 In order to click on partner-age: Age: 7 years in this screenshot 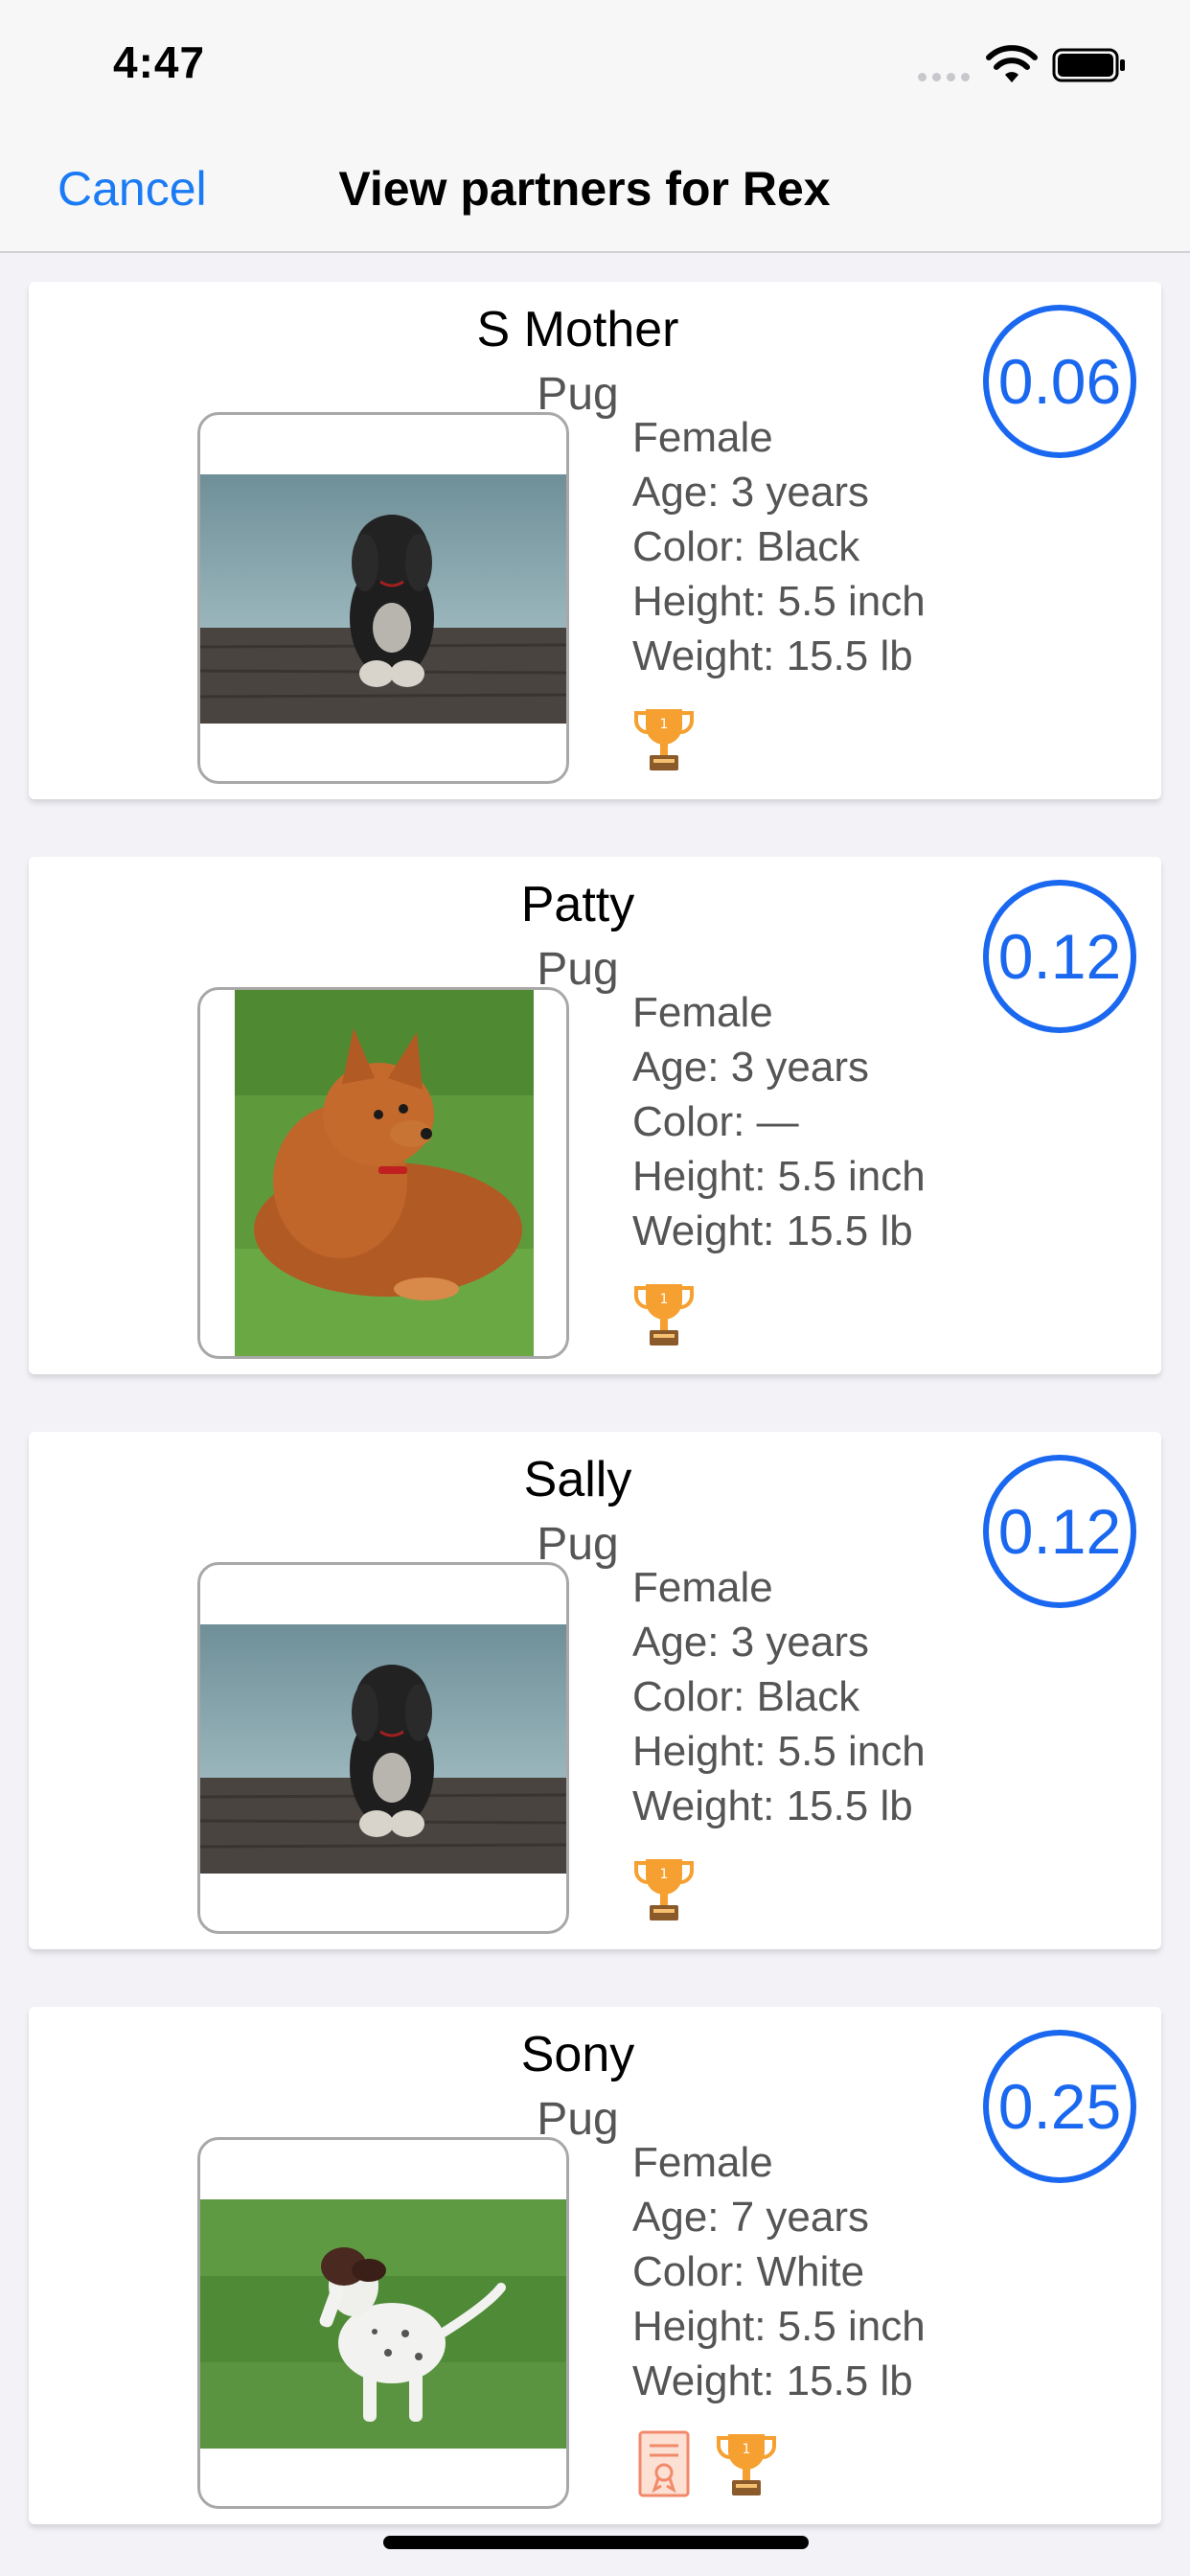, I will do `click(751, 2217)`.